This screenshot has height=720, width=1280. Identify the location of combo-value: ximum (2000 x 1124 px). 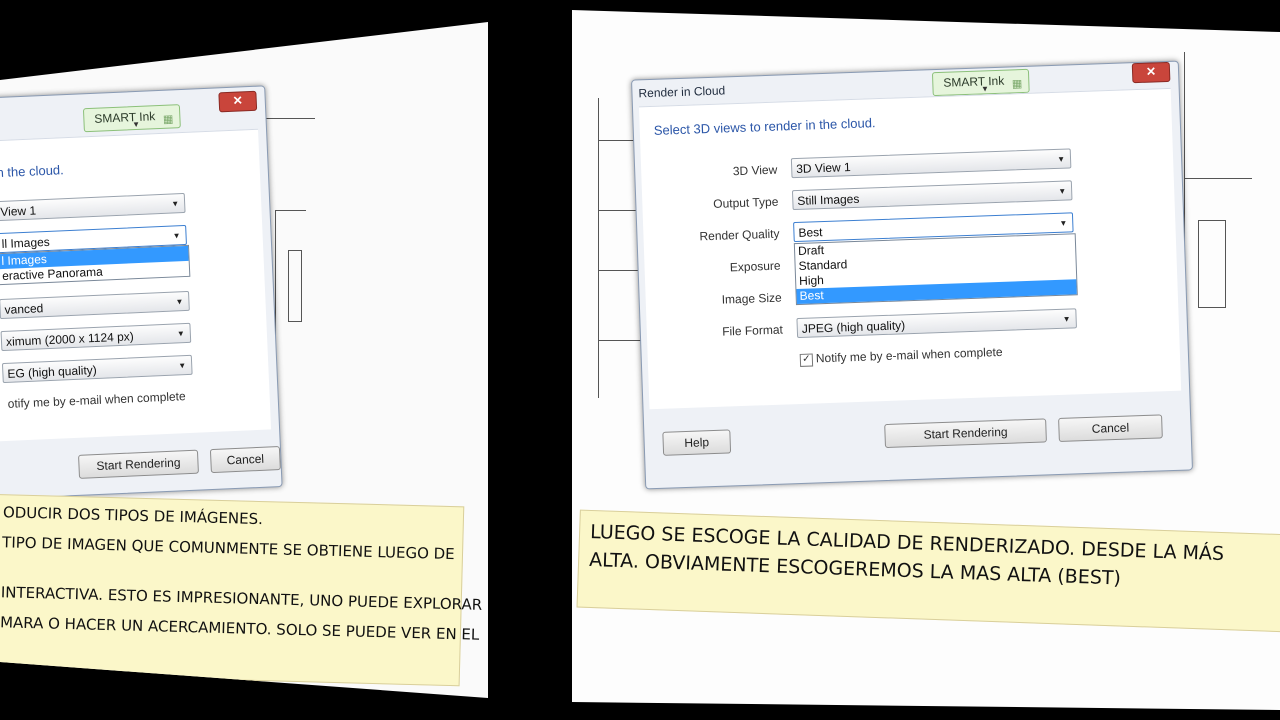
(70, 339).